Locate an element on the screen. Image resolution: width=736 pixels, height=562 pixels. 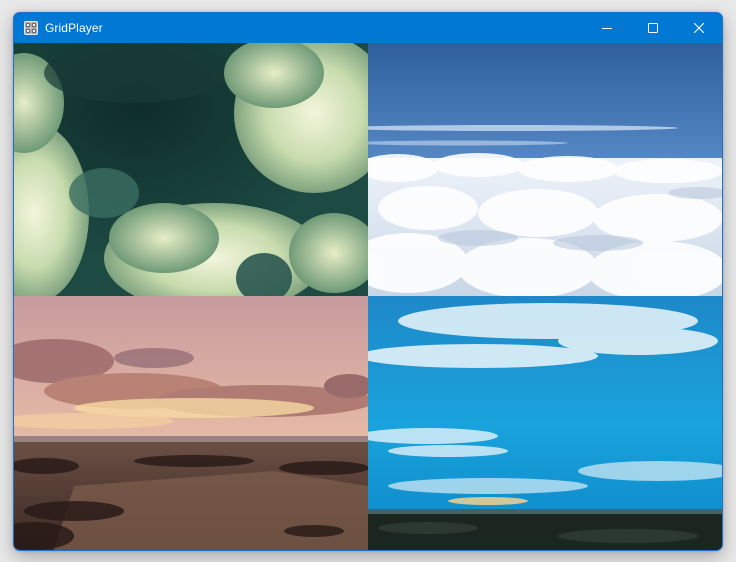
close-button is located at coordinates (699, 28).